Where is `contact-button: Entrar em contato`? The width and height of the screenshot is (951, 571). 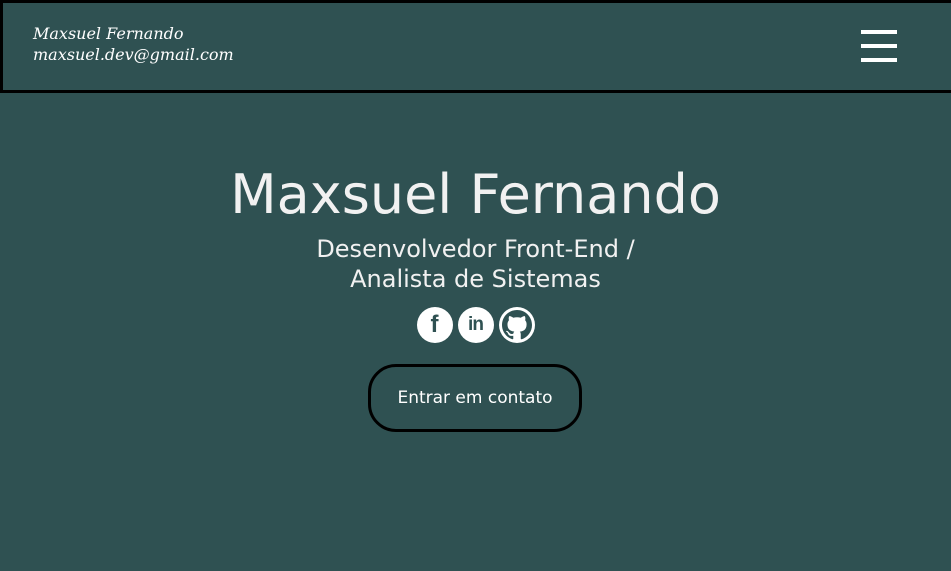
contact-button: Entrar em contato is located at coordinates (475, 398).